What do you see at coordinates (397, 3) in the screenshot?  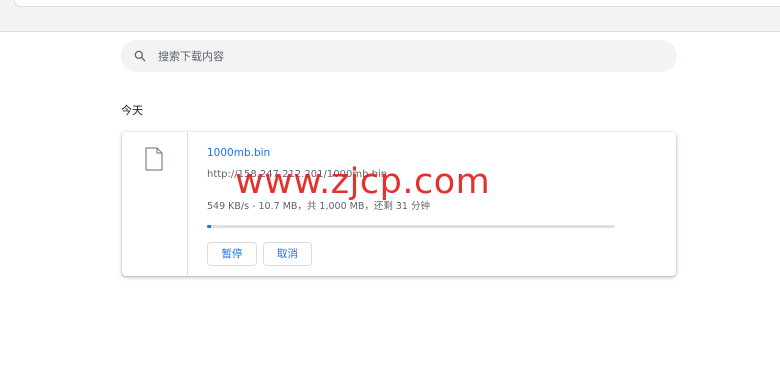 I see `toolbar-edge` at bounding box center [397, 3].